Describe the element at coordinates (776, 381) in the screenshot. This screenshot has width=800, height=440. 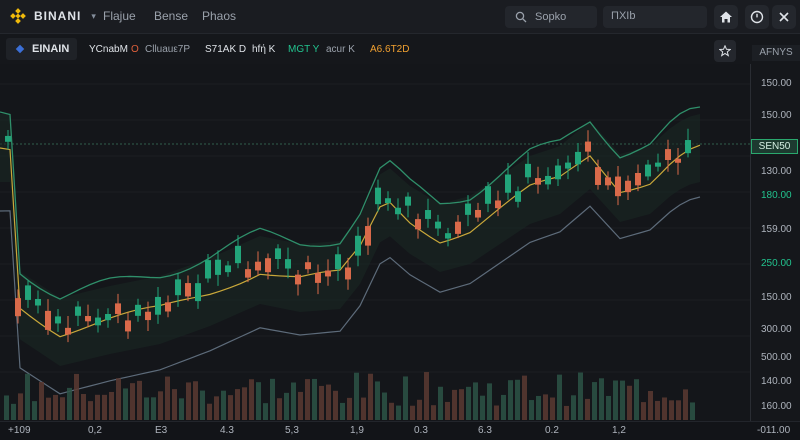
I see `price-axis-label: 140.00` at that location.